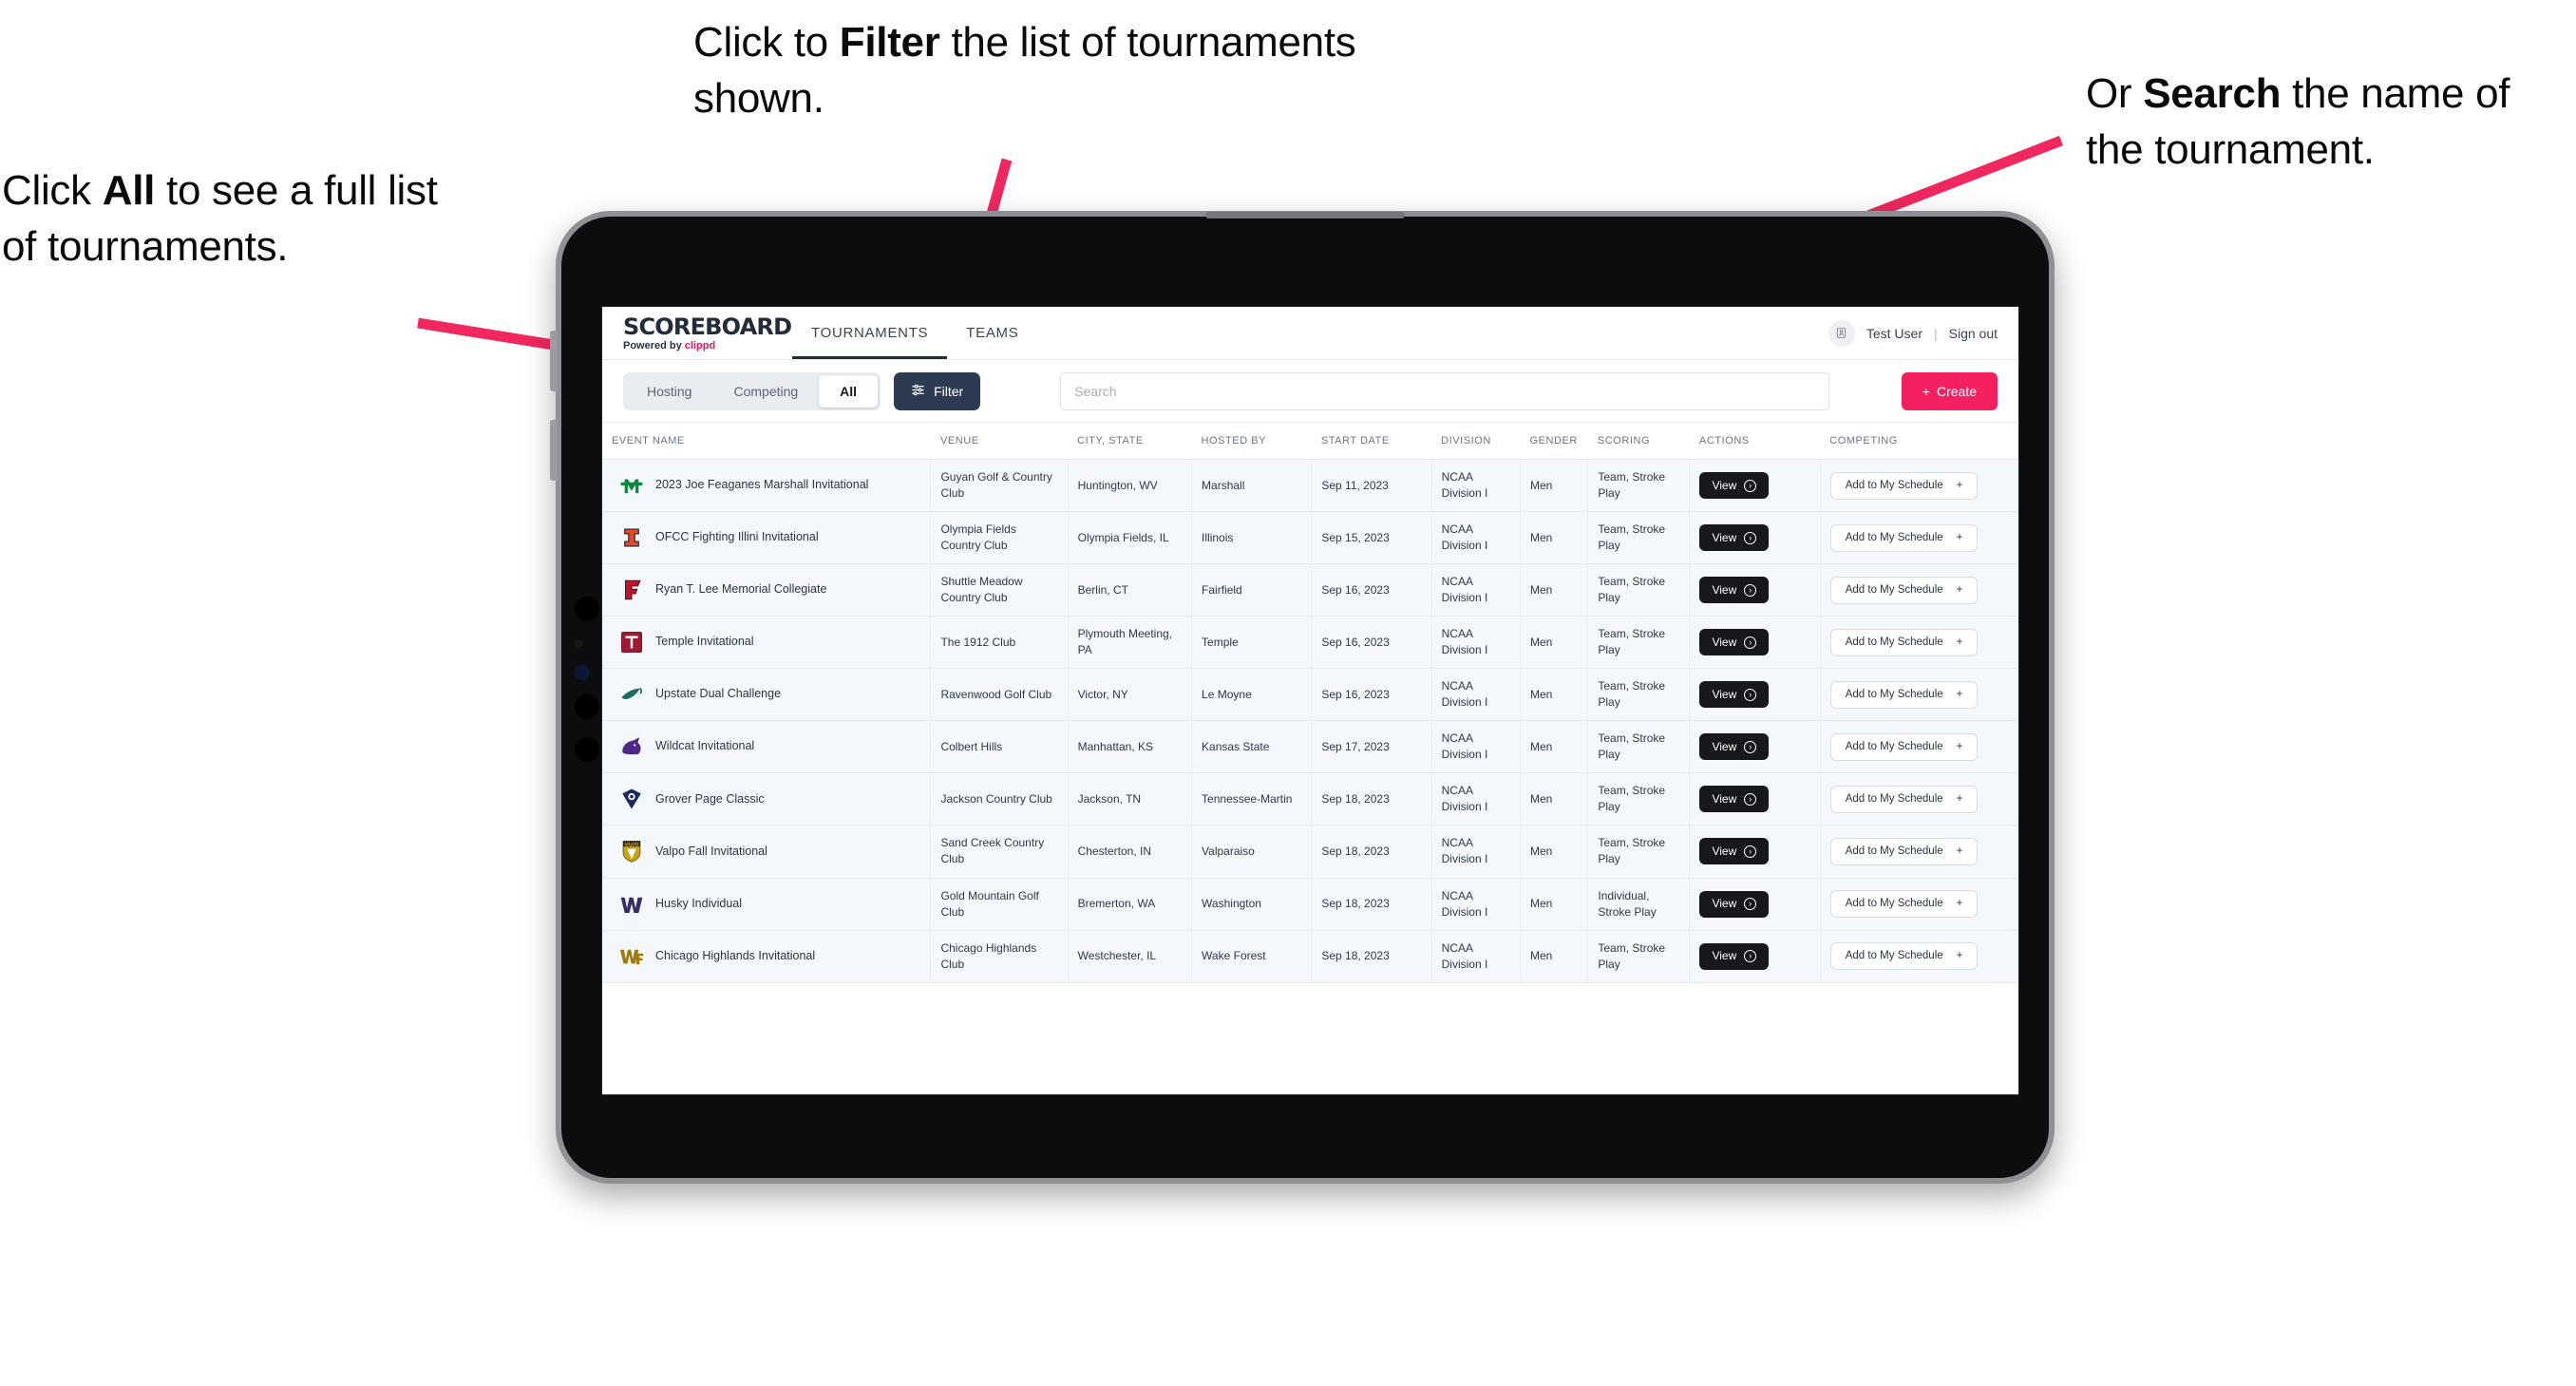 The width and height of the screenshot is (2576, 1386). What do you see at coordinates (654, 345) in the screenshot?
I see `logo-powered-text: Powered by` at bounding box center [654, 345].